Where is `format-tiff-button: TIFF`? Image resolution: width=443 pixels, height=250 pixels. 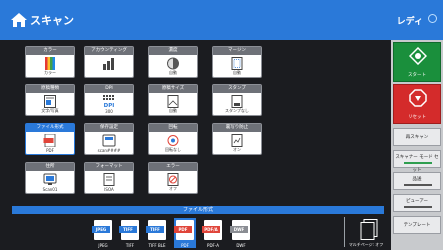
format-tiff-button: TIFF is located at coordinates (129, 230).